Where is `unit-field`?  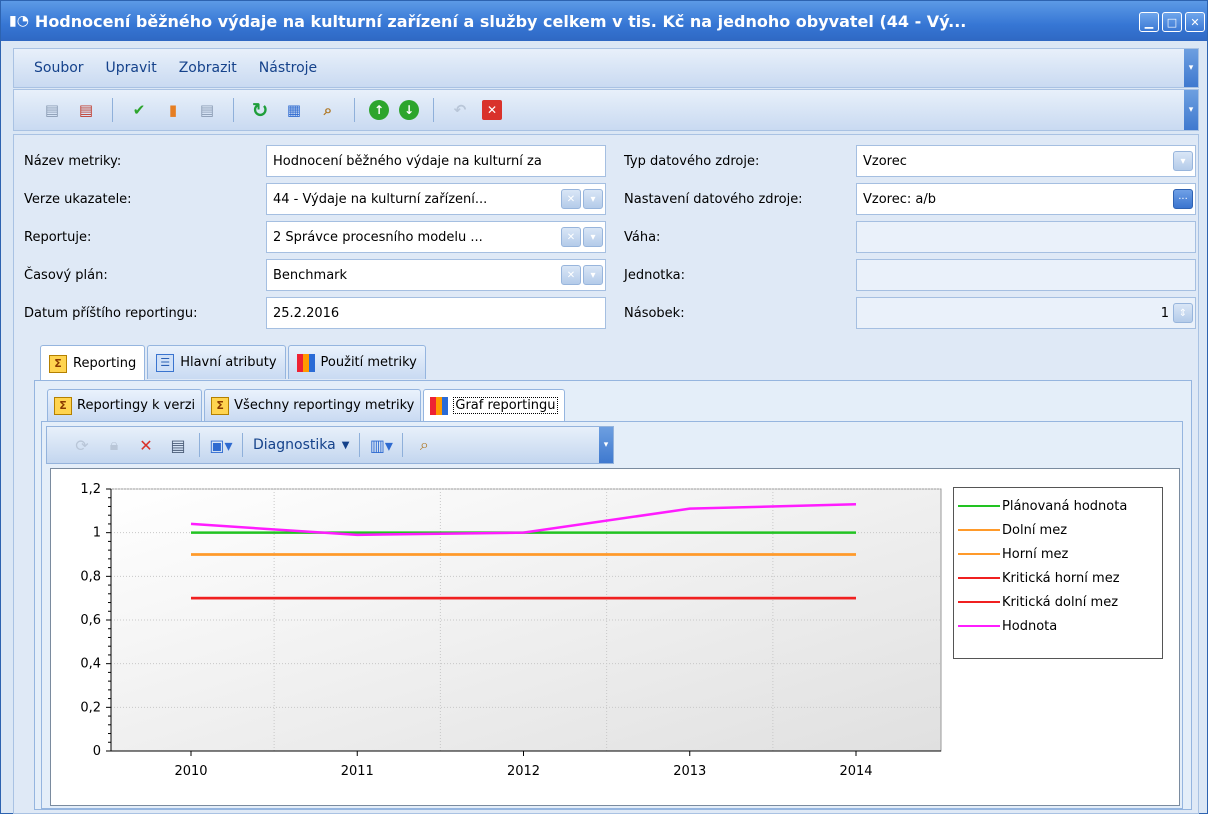
unit-field is located at coordinates (1026, 275).